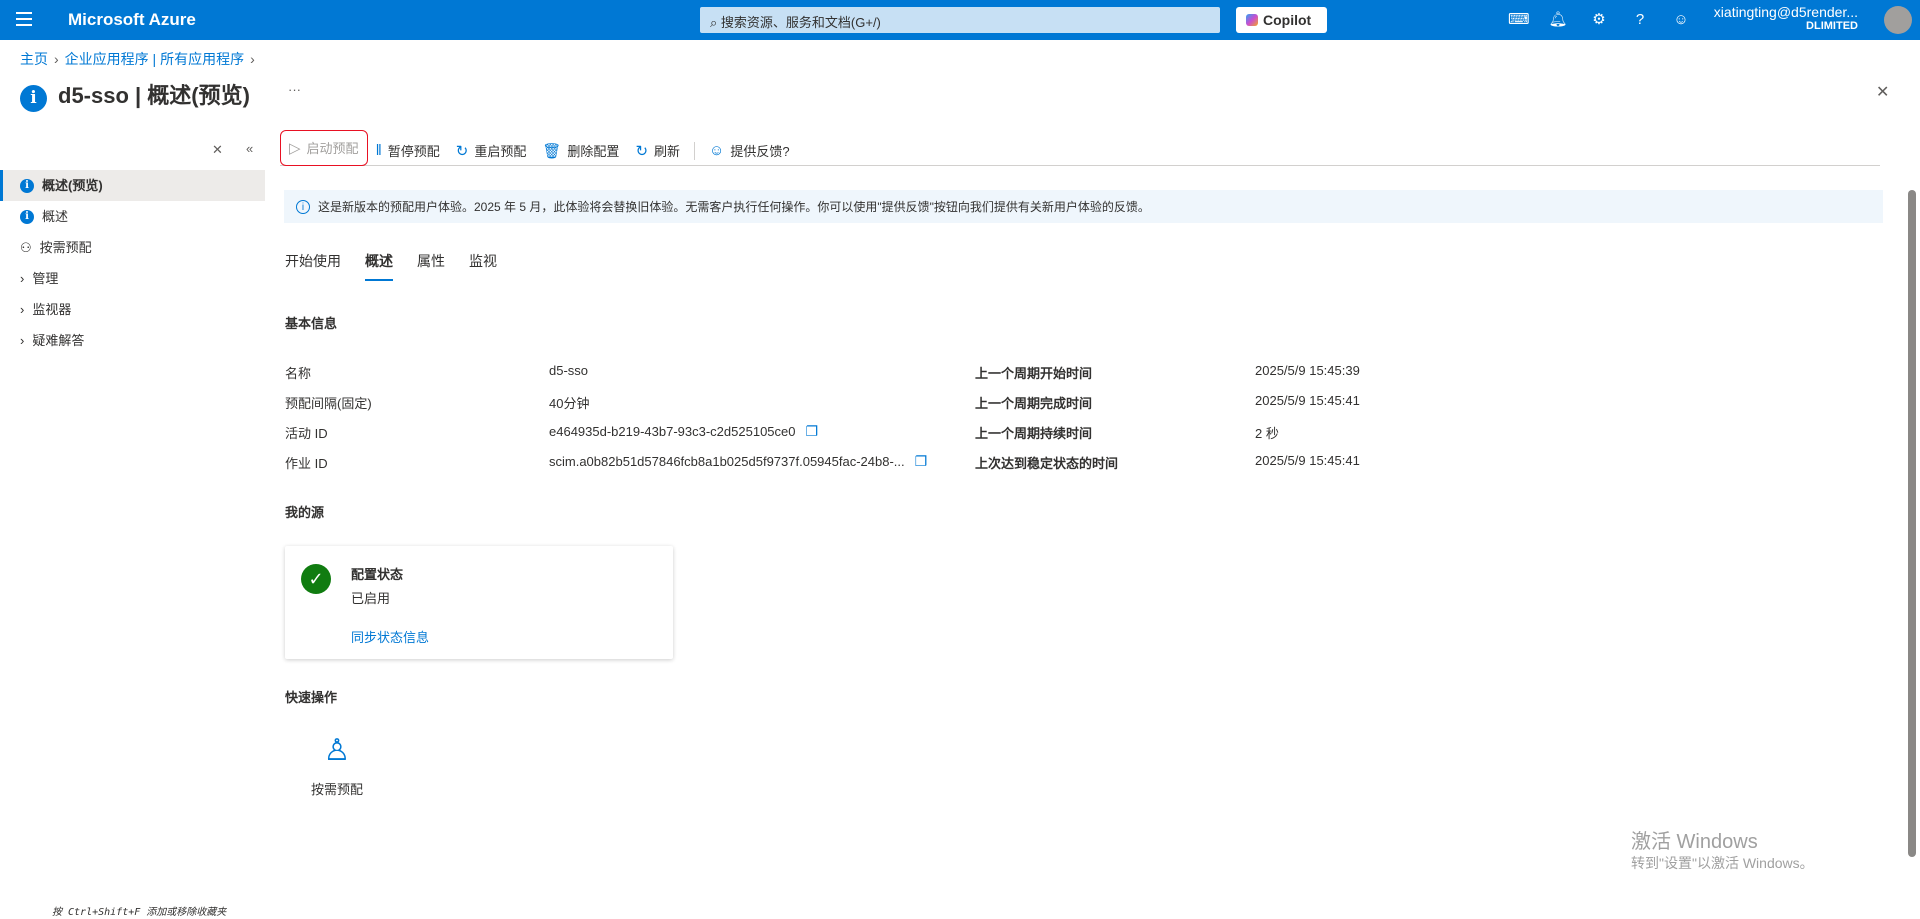 The width and height of the screenshot is (1920, 919). Describe the element at coordinates (379, 266) in the screenshot. I see `tab-overview: 概述` at that location.